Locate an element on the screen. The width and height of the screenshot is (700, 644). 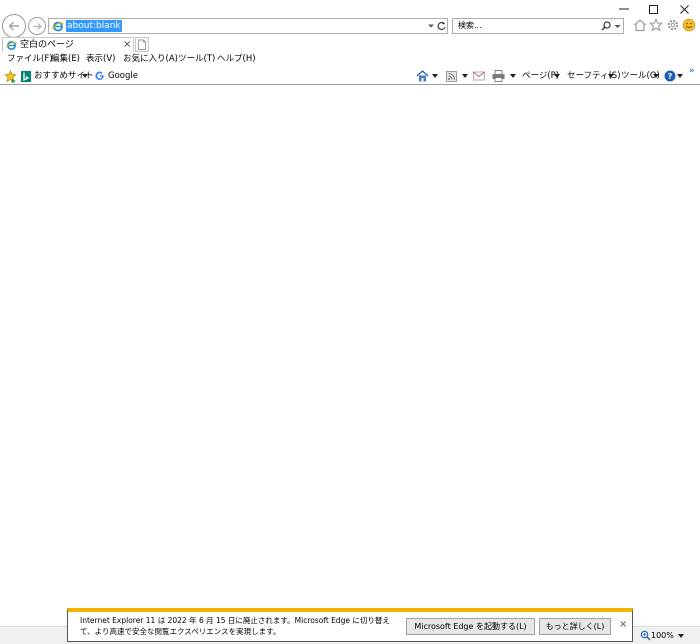
menu-favorites: お気に入り(A) is located at coordinates (150, 59).